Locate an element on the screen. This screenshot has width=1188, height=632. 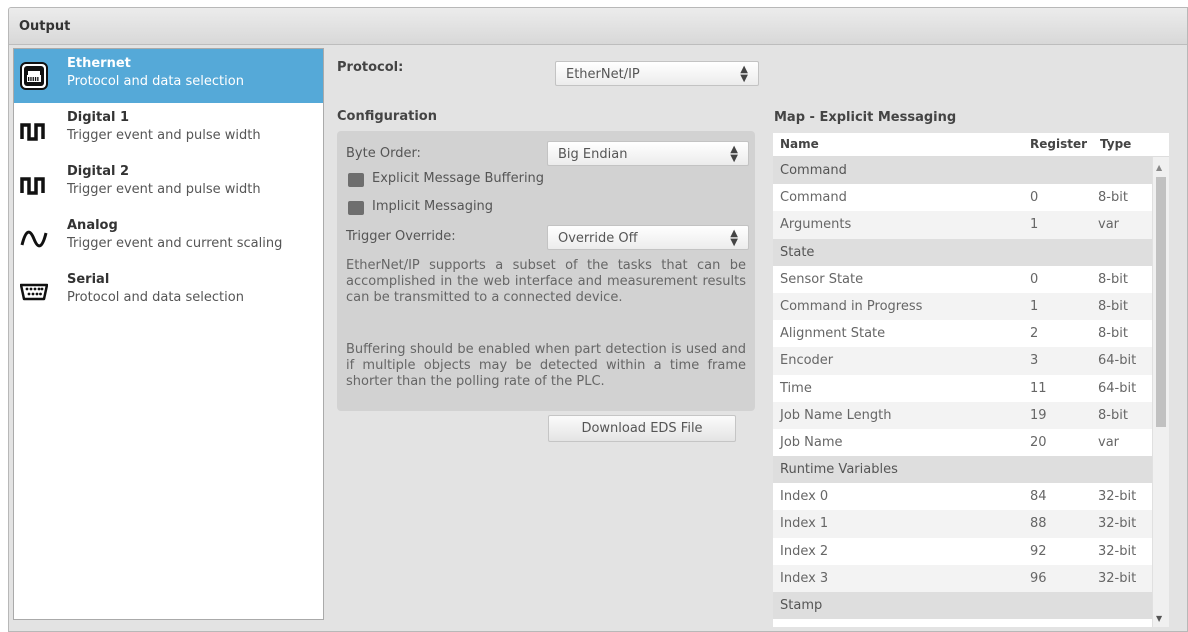
sidebar-item-subtitle: Trigger event and current scaling is located at coordinates (175, 243).